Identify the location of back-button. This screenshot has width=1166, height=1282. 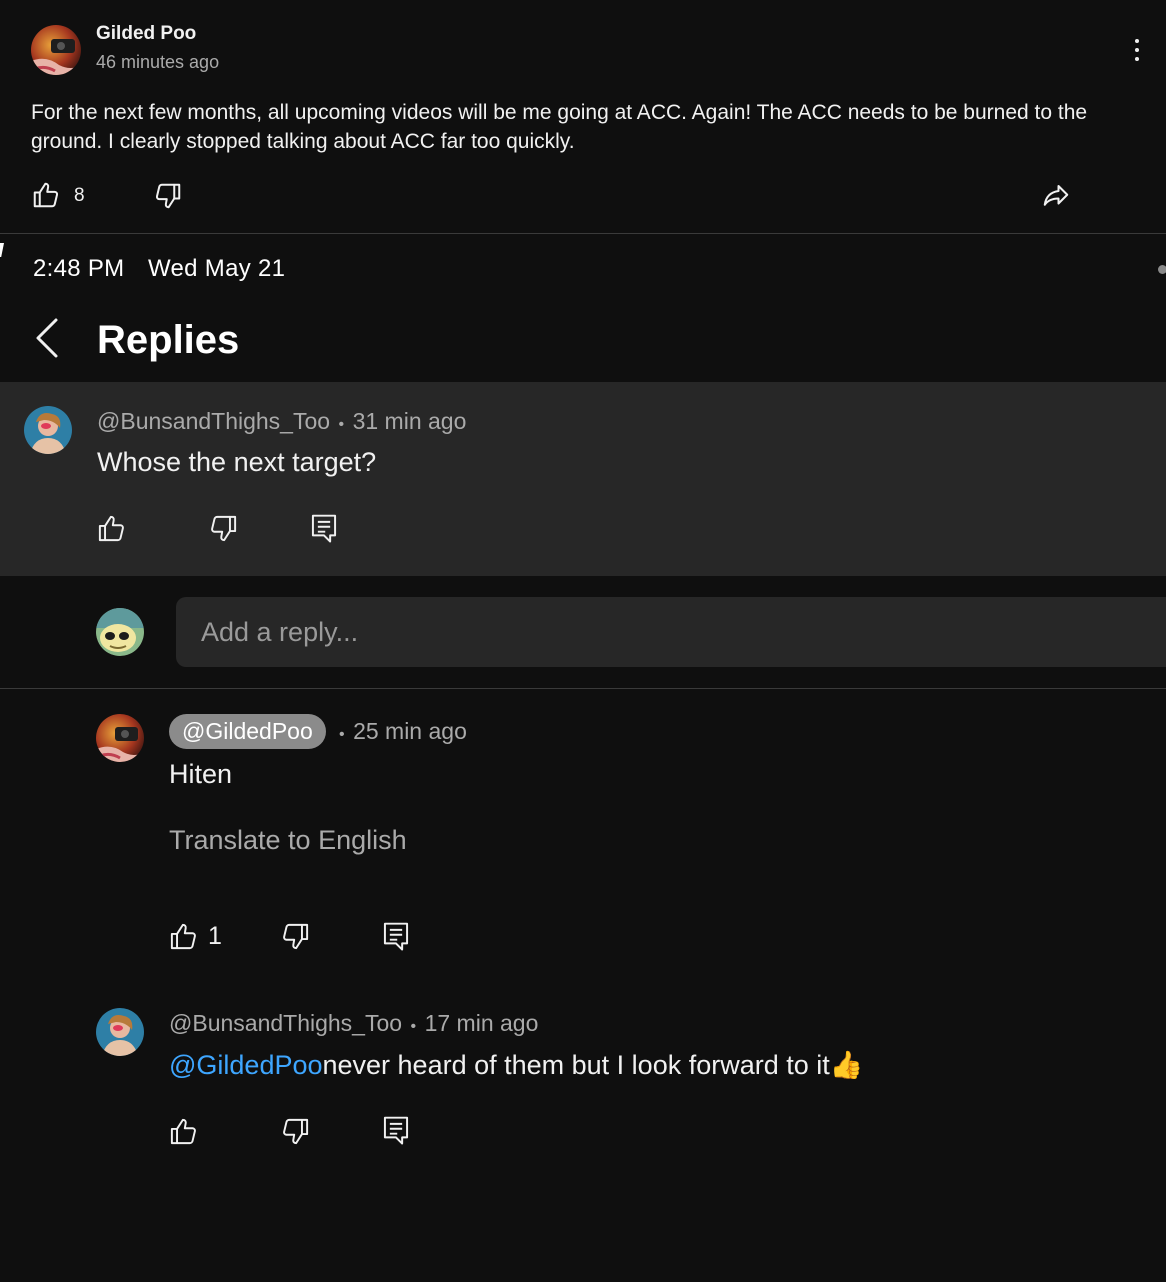
(47, 338).